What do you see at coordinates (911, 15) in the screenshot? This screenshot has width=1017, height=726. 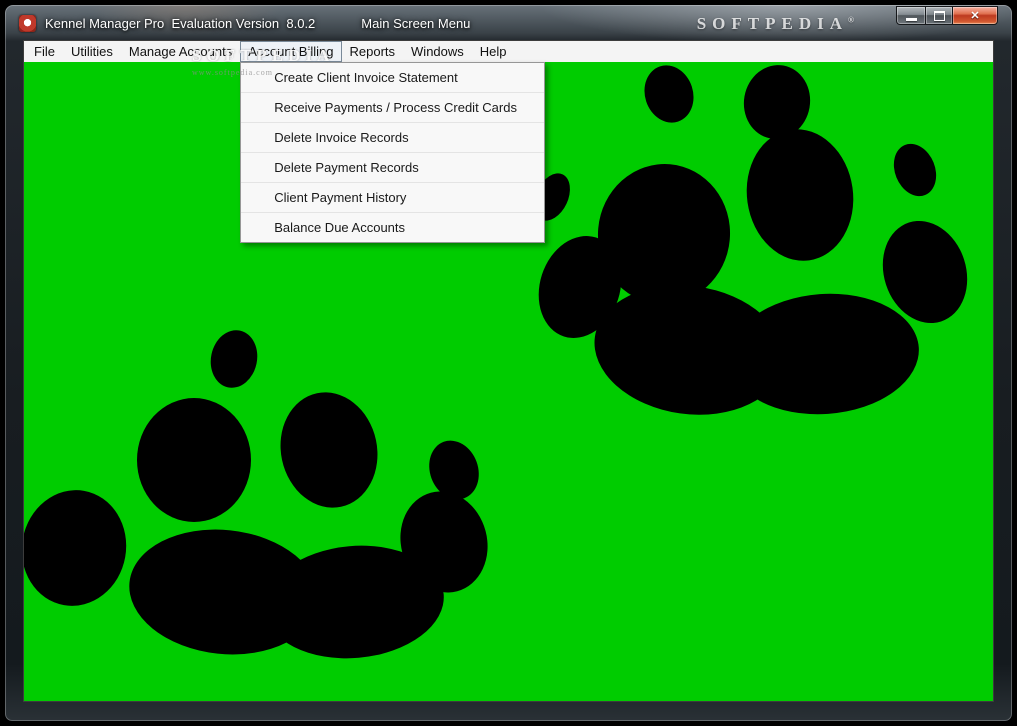 I see `minimize-button` at bounding box center [911, 15].